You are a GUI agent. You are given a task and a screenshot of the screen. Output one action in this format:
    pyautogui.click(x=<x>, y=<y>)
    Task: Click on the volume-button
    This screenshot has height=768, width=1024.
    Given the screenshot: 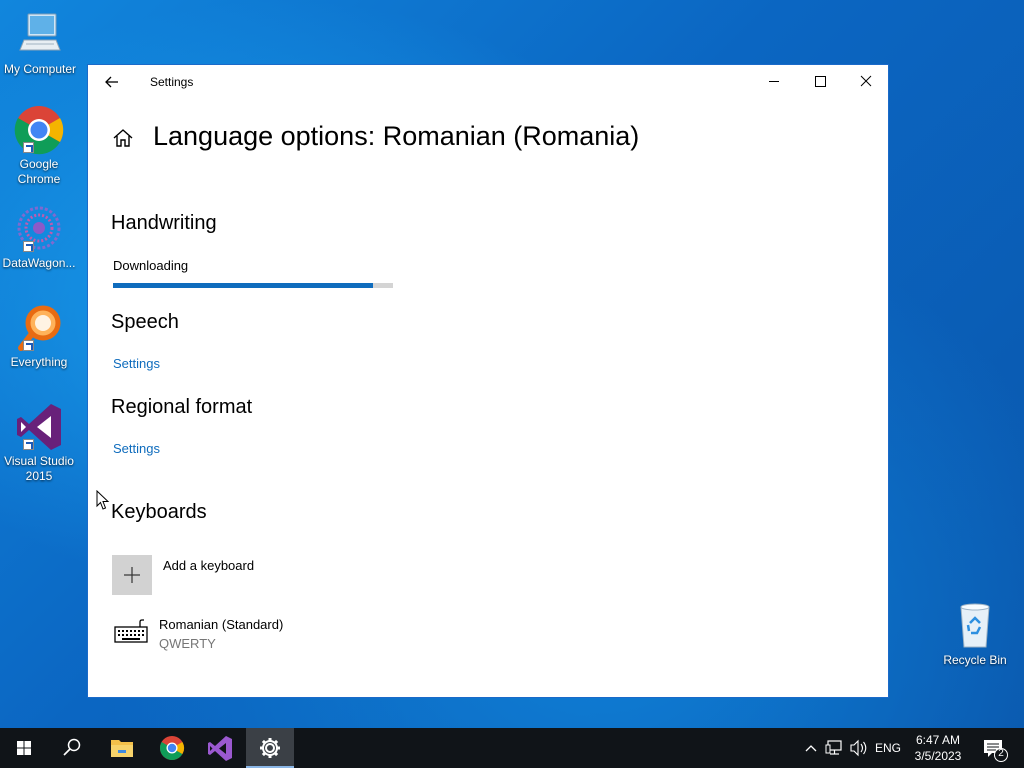 What is the action you would take?
    pyautogui.click(x=859, y=748)
    